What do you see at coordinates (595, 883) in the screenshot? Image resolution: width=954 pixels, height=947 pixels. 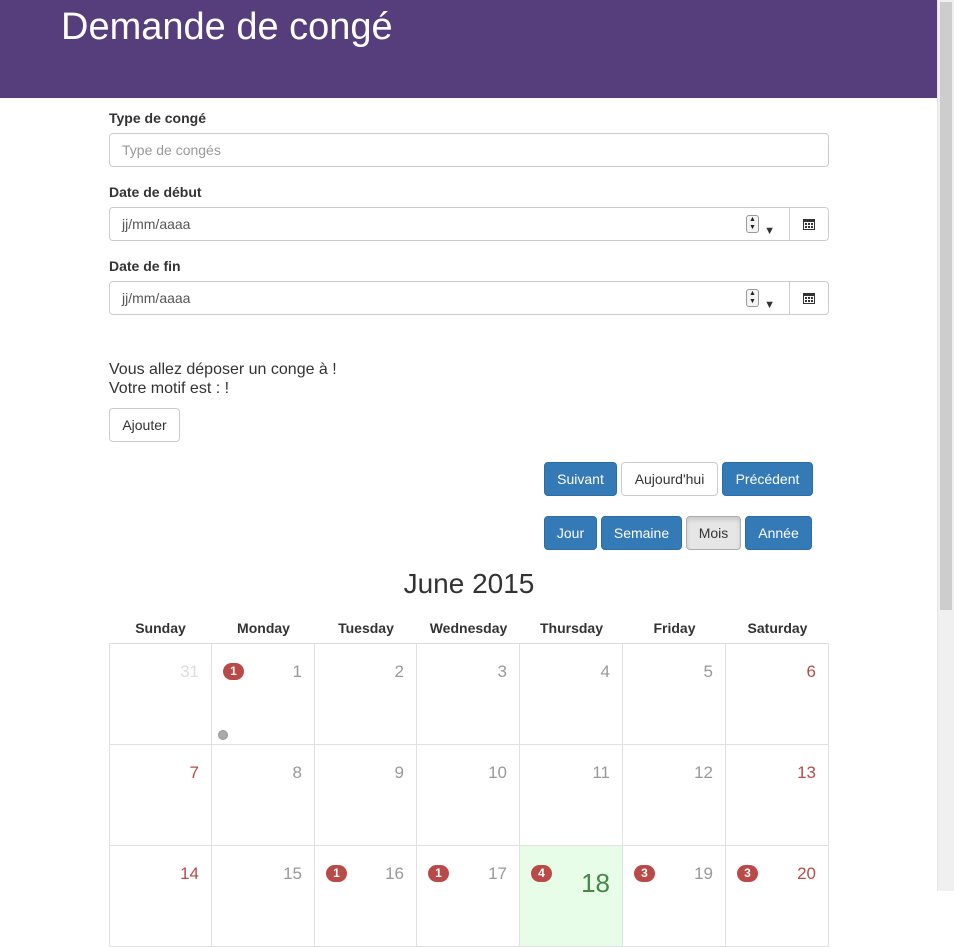 I see `day-number: 18` at bounding box center [595, 883].